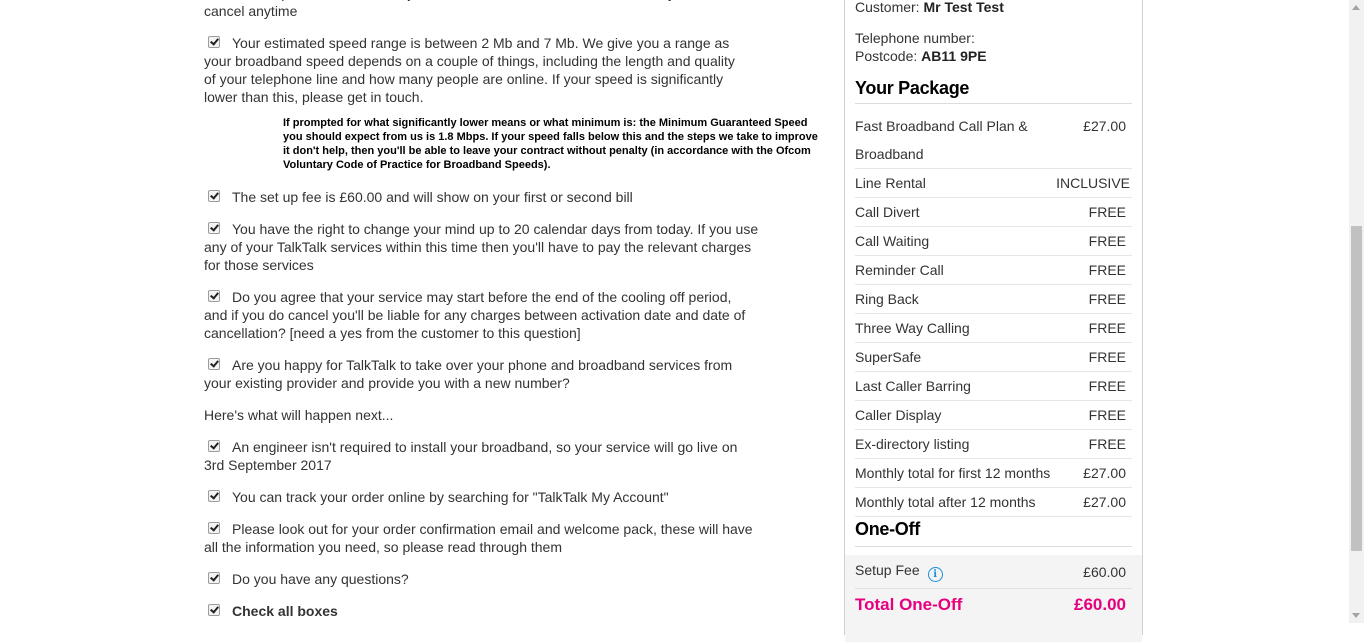  What do you see at coordinates (514, 579) in the screenshot?
I see `checklist-item-questions: Do you have any questions?` at bounding box center [514, 579].